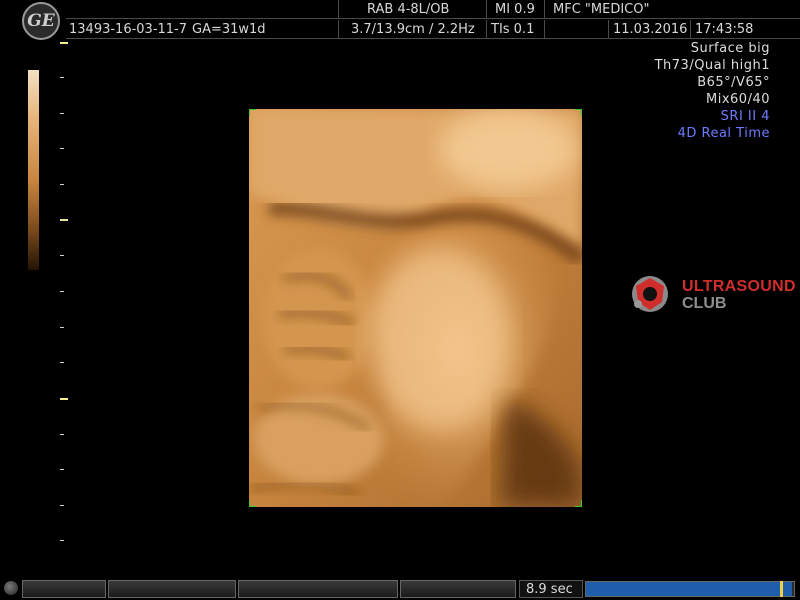 The image size is (800, 600). Describe the element at coordinates (745, 29) in the screenshot. I see `time-label: 17:43:58` at that location.